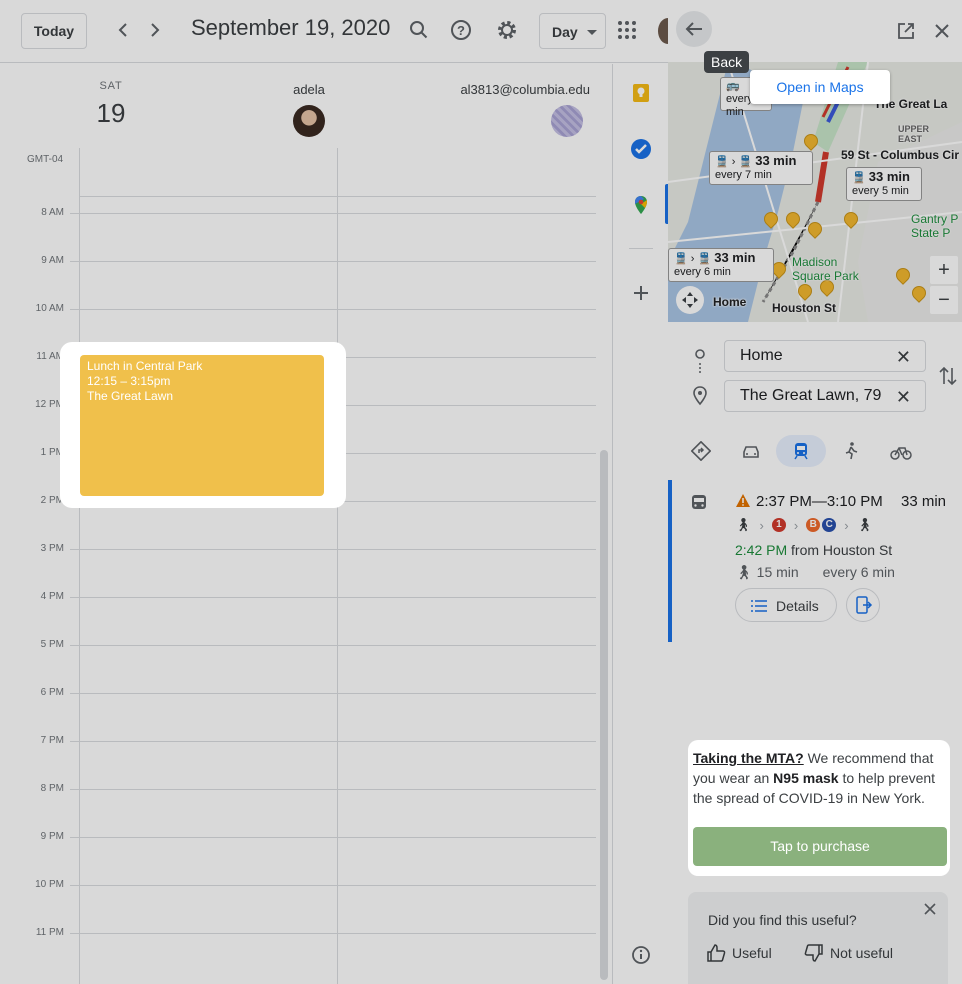  I want to click on hour-label: 5 PM, so click(52, 644).